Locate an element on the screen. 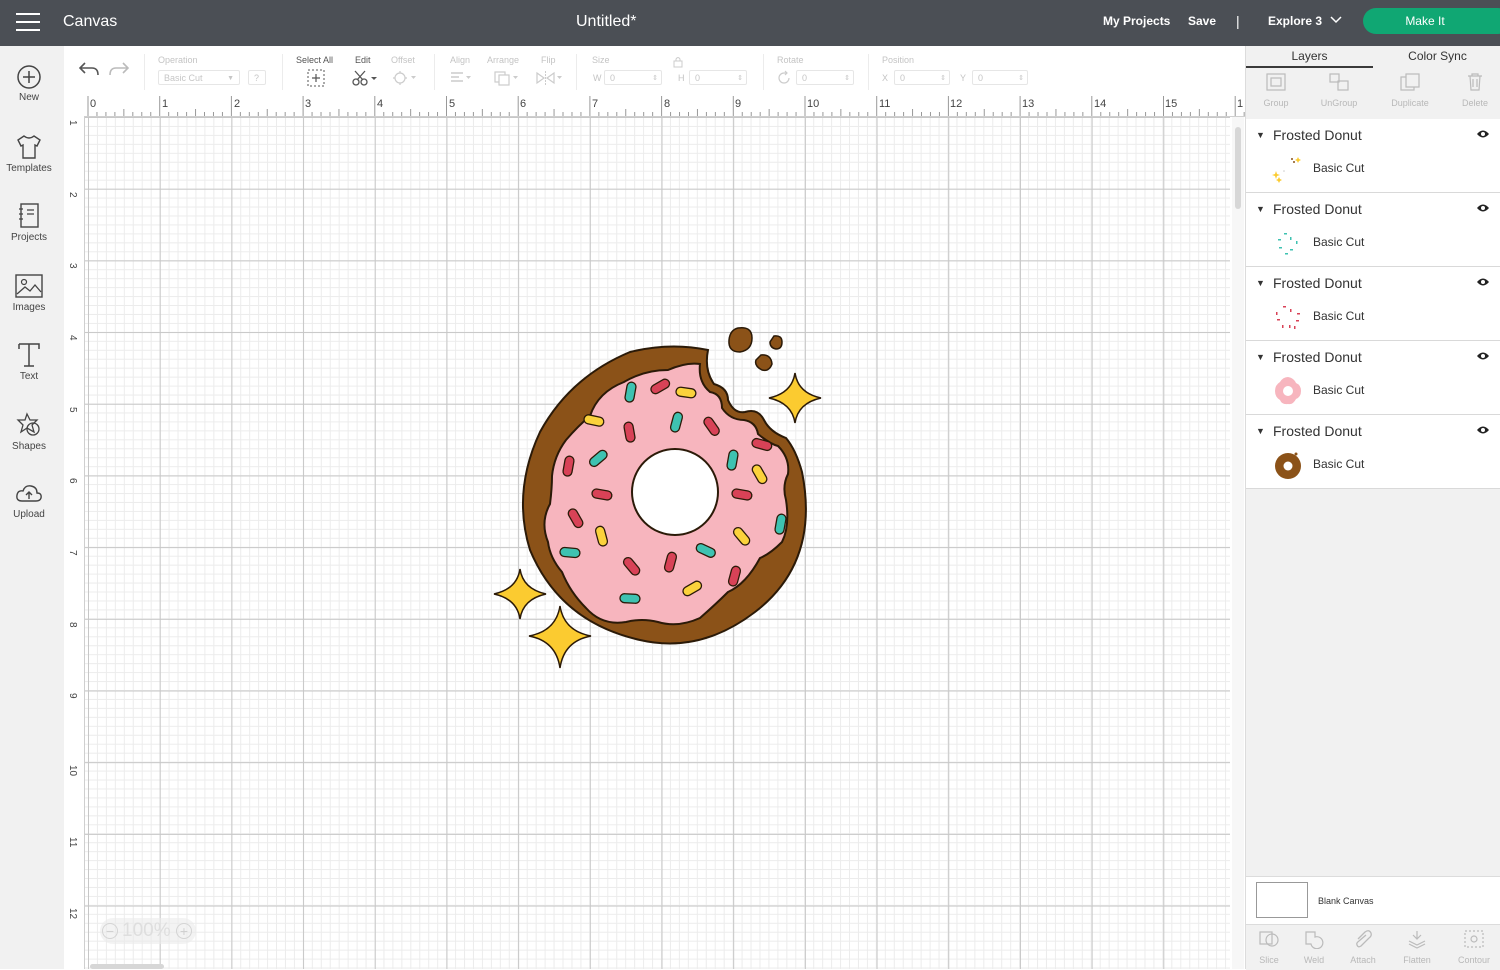 This screenshot has width=1500, height=970. y-position-value: 0 is located at coordinates (981, 78).